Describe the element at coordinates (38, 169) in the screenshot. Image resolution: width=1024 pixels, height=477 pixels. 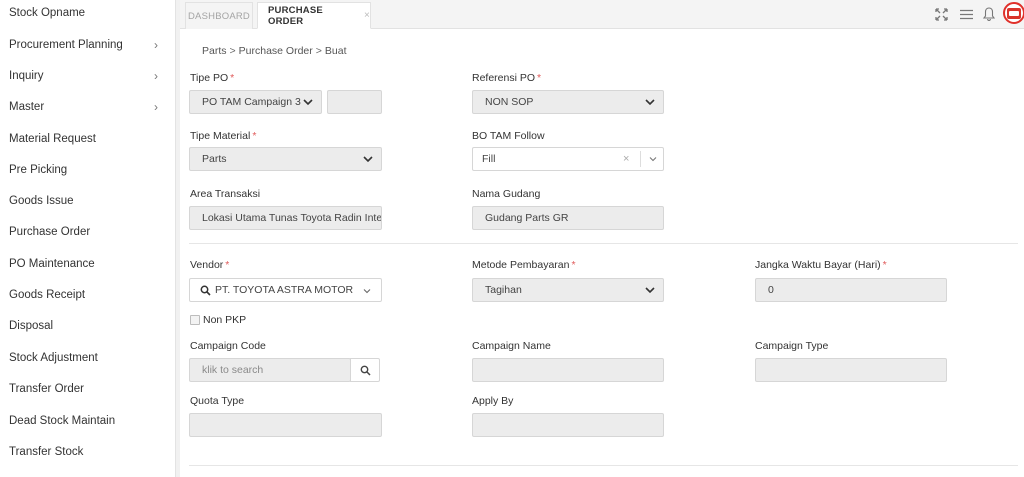
I see `sidebar-item-label: Pre Picking` at that location.